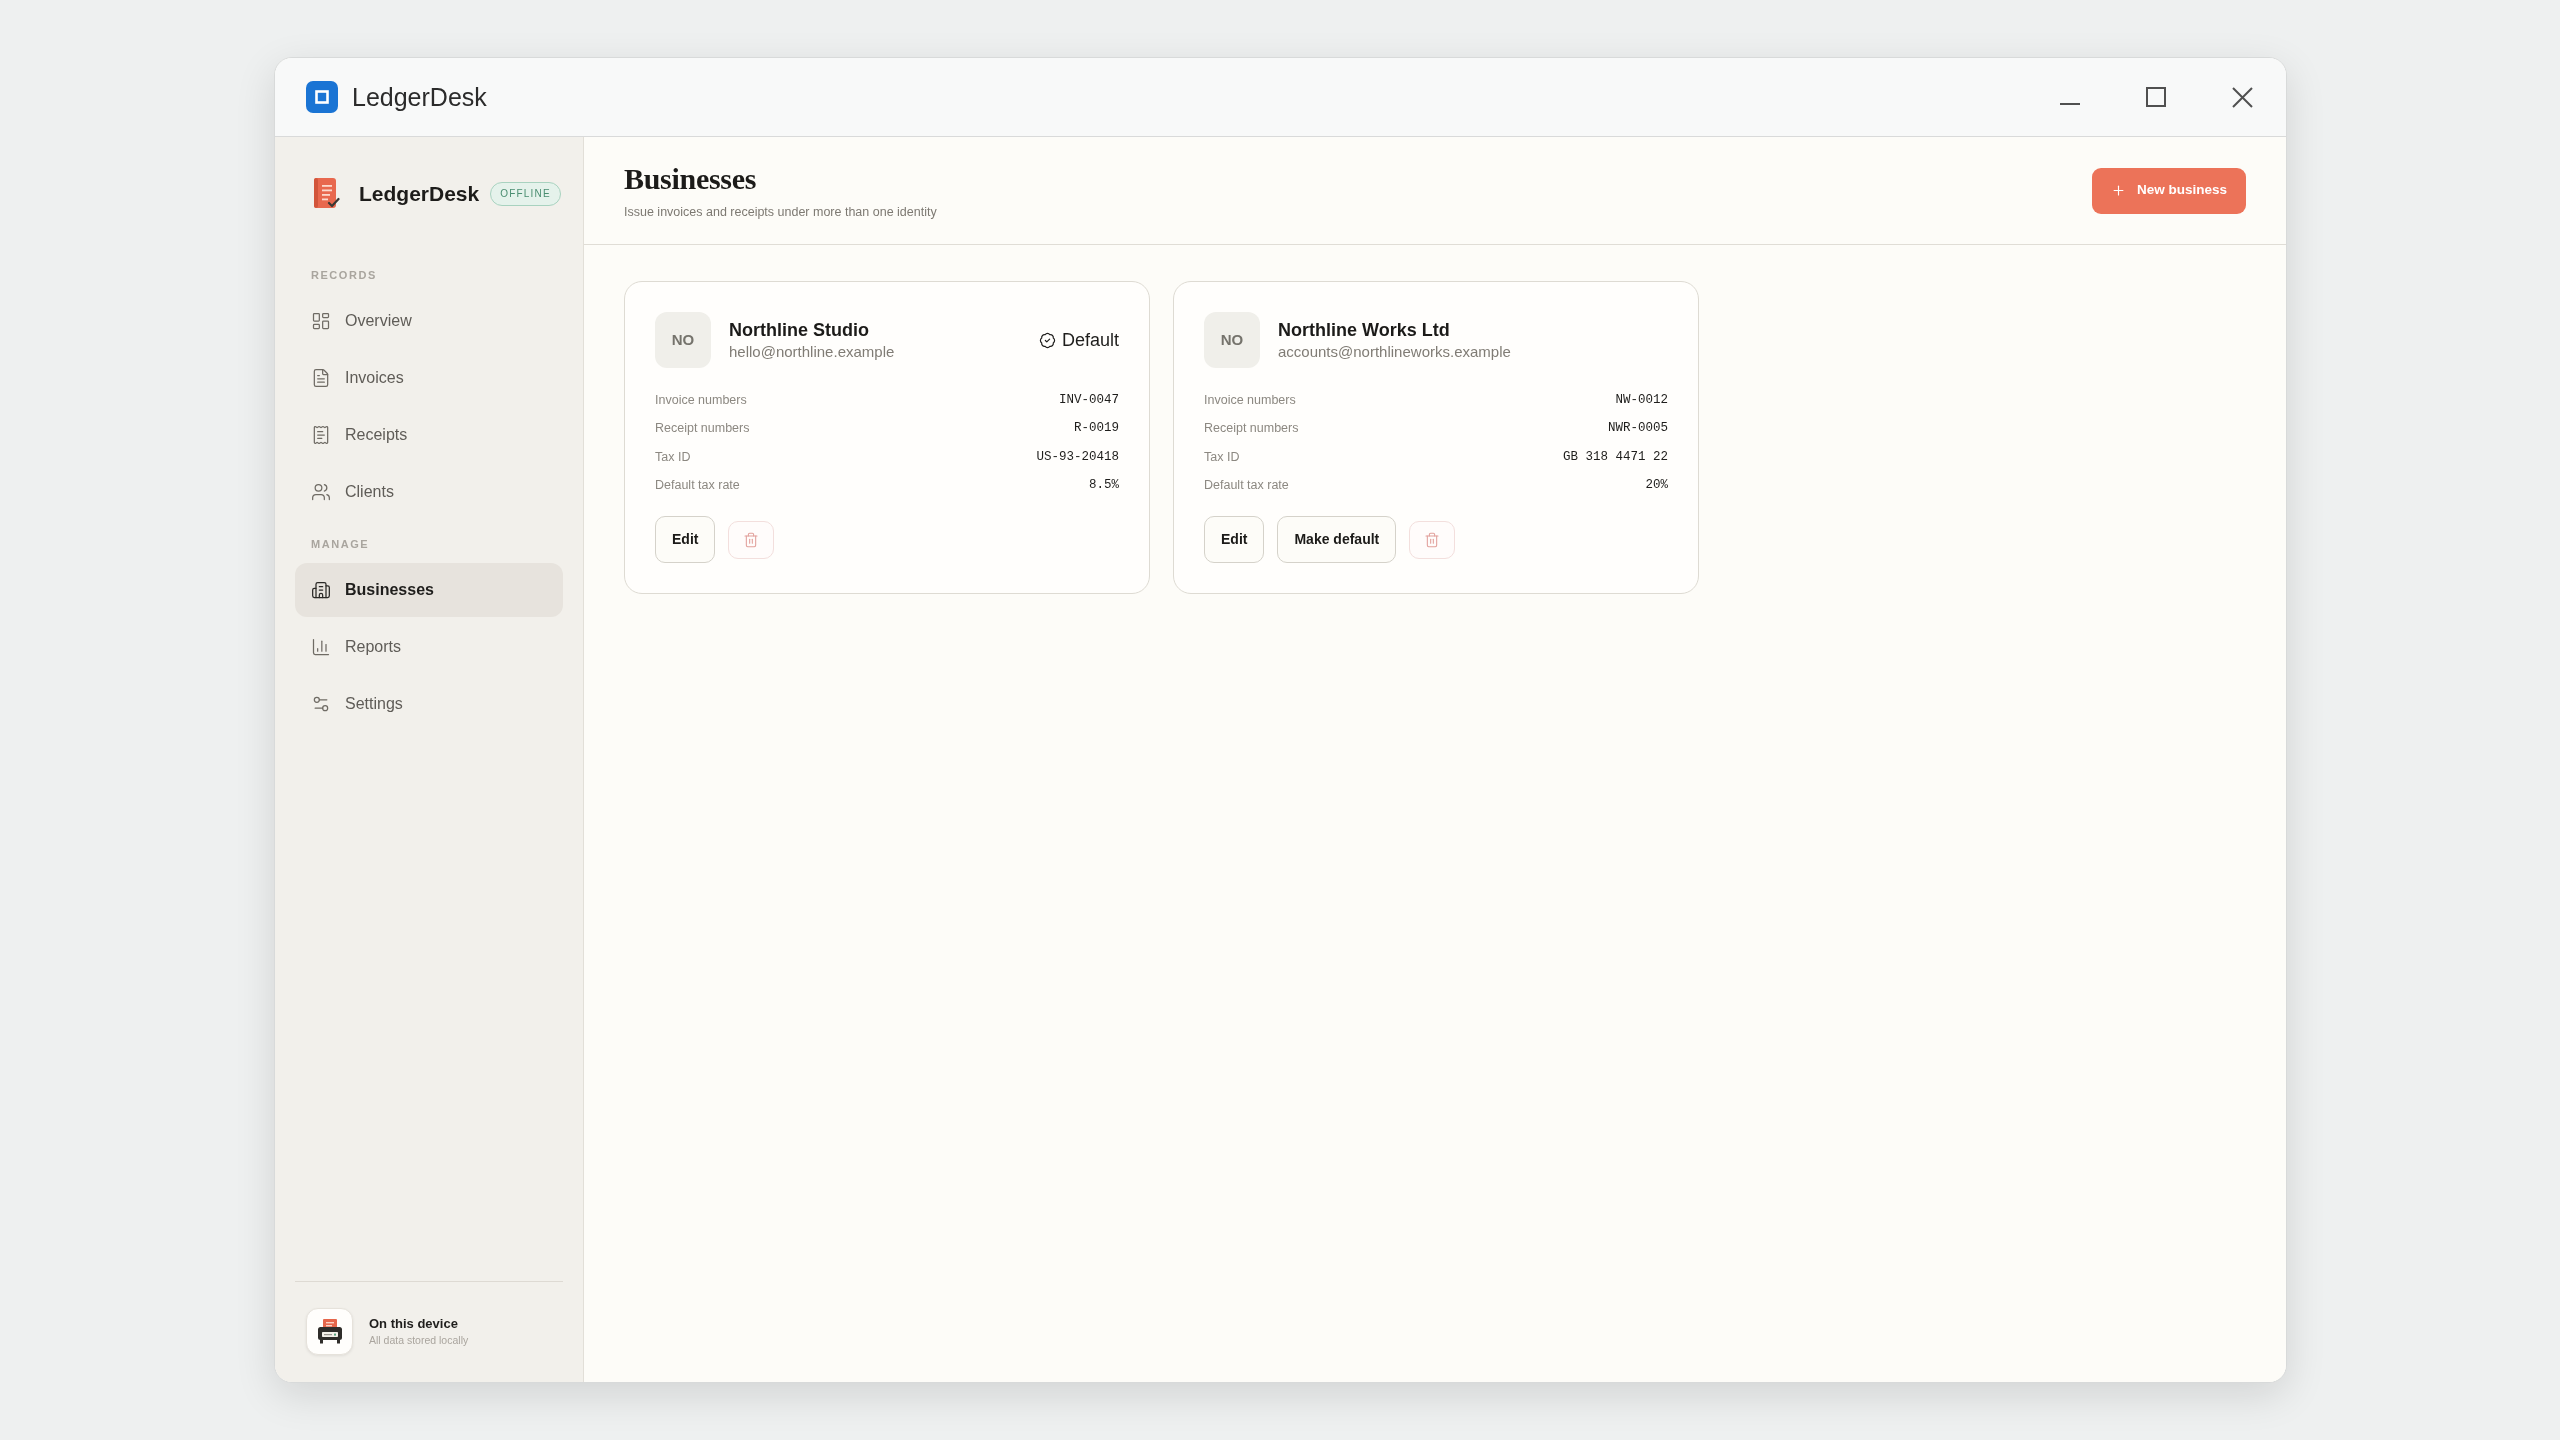 The width and height of the screenshot is (2560, 1440). Describe the element at coordinates (329, 1331) in the screenshot. I see `printer-icon` at that location.